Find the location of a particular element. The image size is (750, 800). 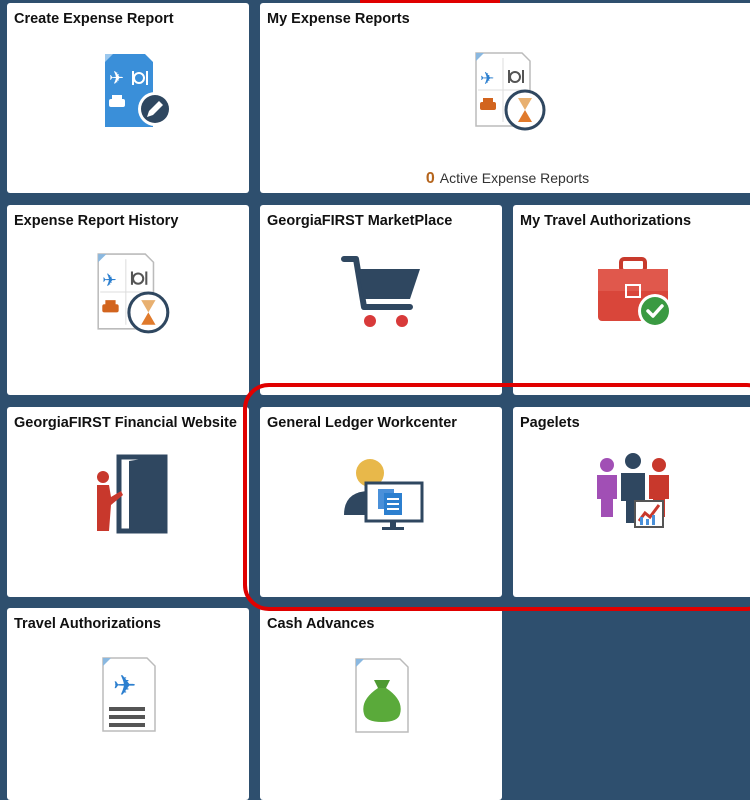

tile-title: Pagelets is located at coordinates (550, 423).